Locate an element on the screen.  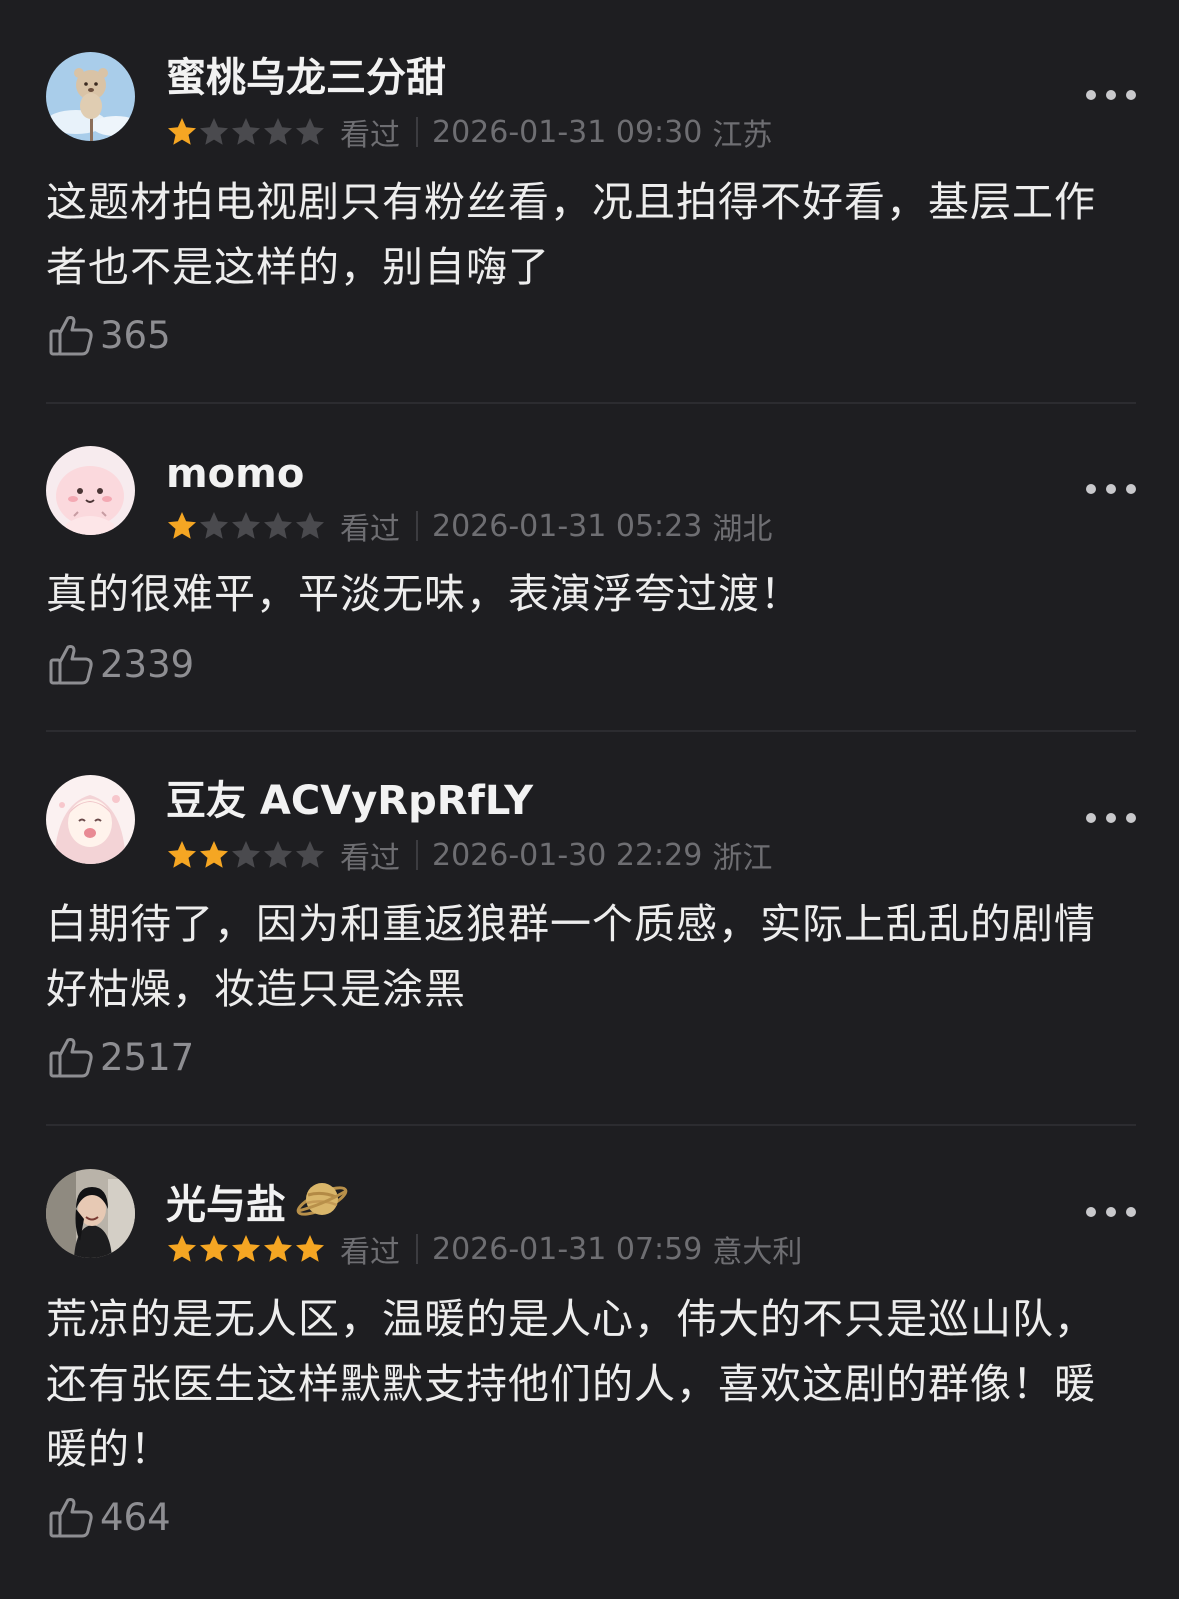
username-text: momo is located at coordinates (235, 474).